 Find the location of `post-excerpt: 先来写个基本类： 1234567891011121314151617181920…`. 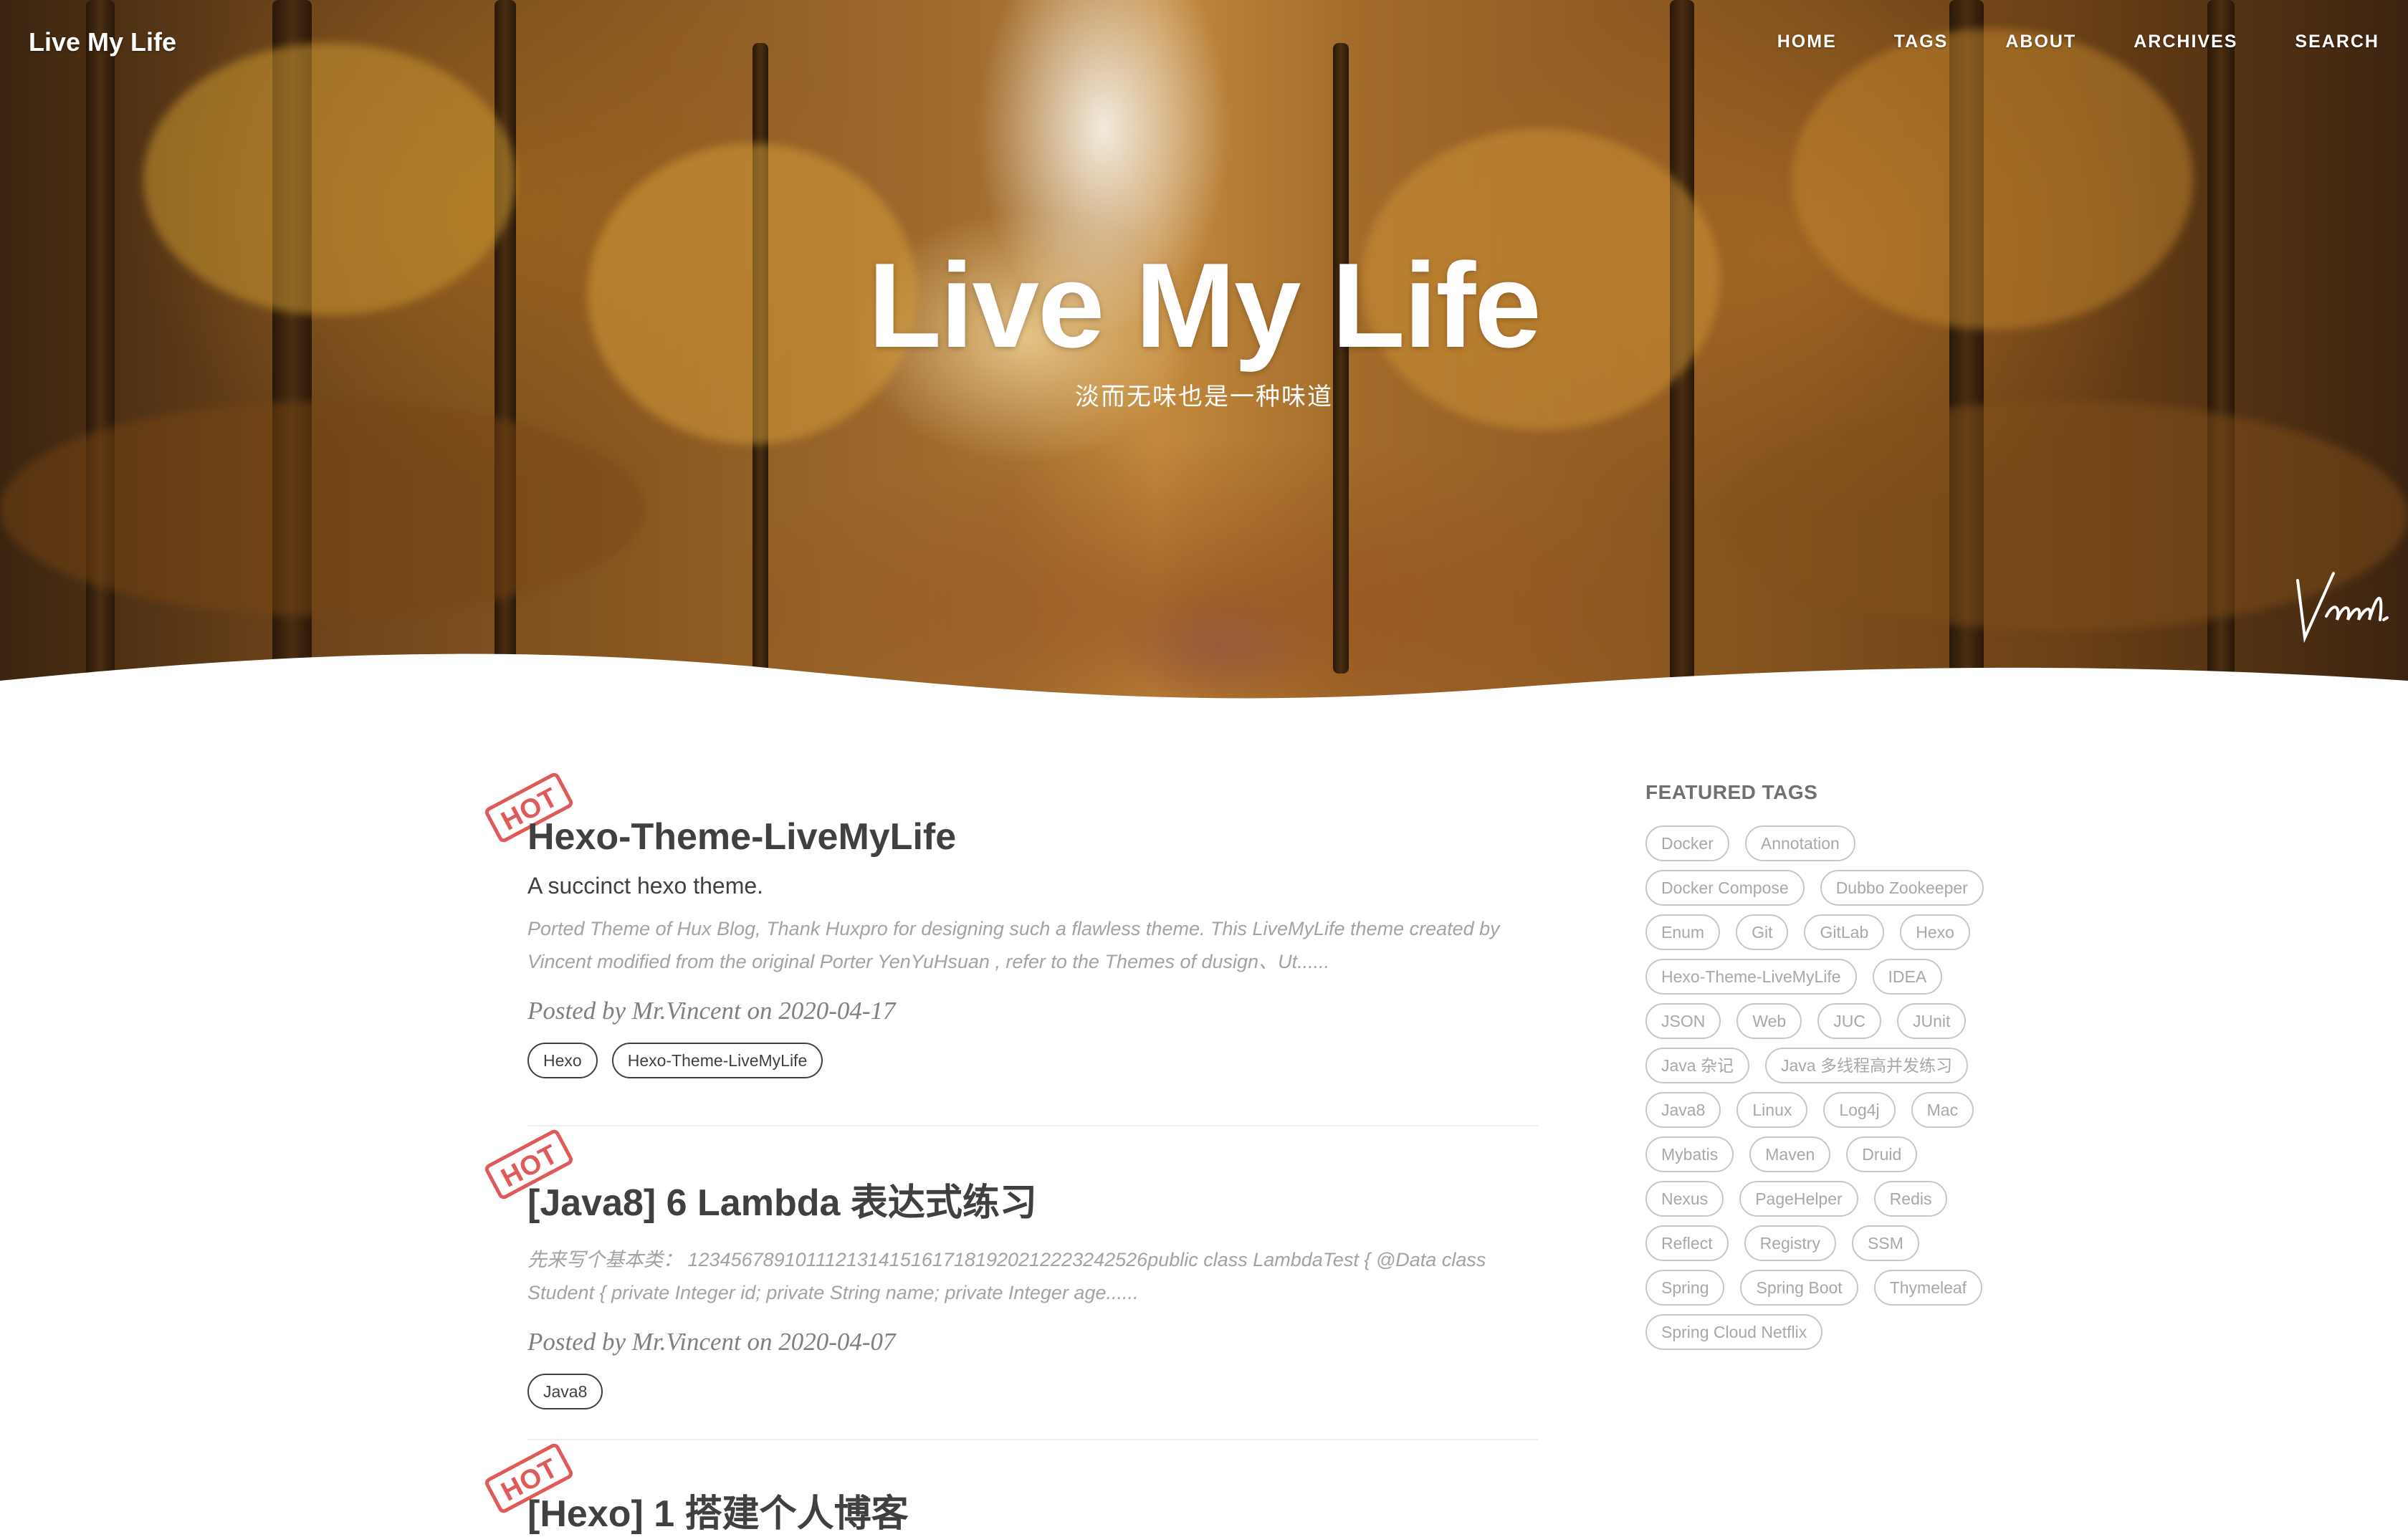

post-excerpt: 先来写个基本类： 1234567891011121314151617181920… is located at coordinates (1032, 1276).